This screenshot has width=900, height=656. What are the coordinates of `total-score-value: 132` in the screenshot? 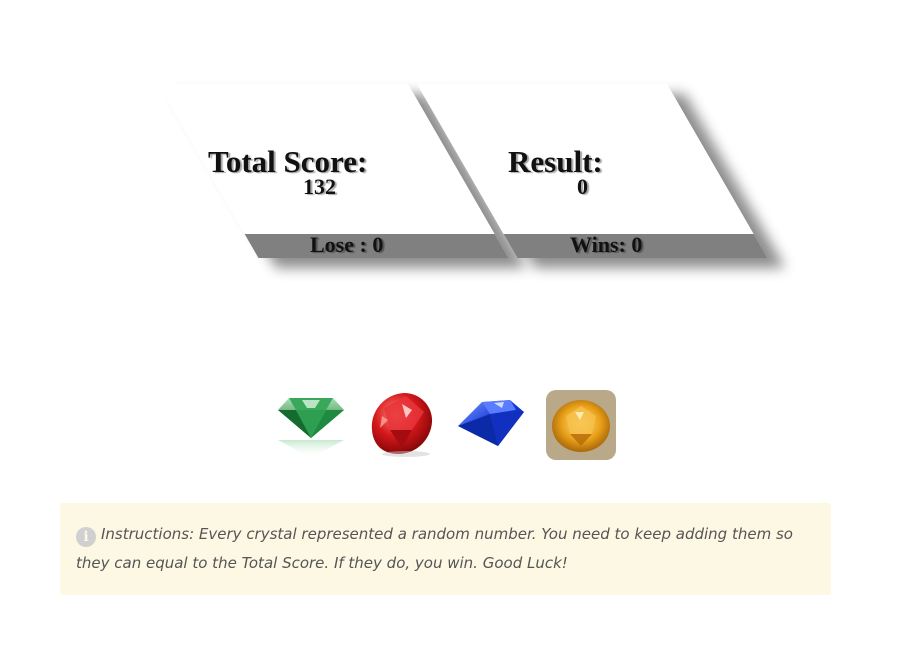 It's located at (319, 186).